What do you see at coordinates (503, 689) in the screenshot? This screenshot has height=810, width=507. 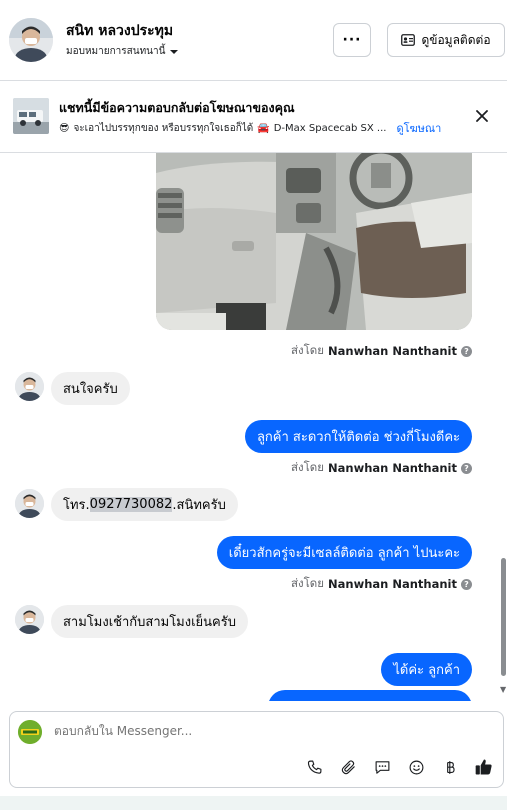 I see `scroll-down-arrow-icon: ▼` at bounding box center [503, 689].